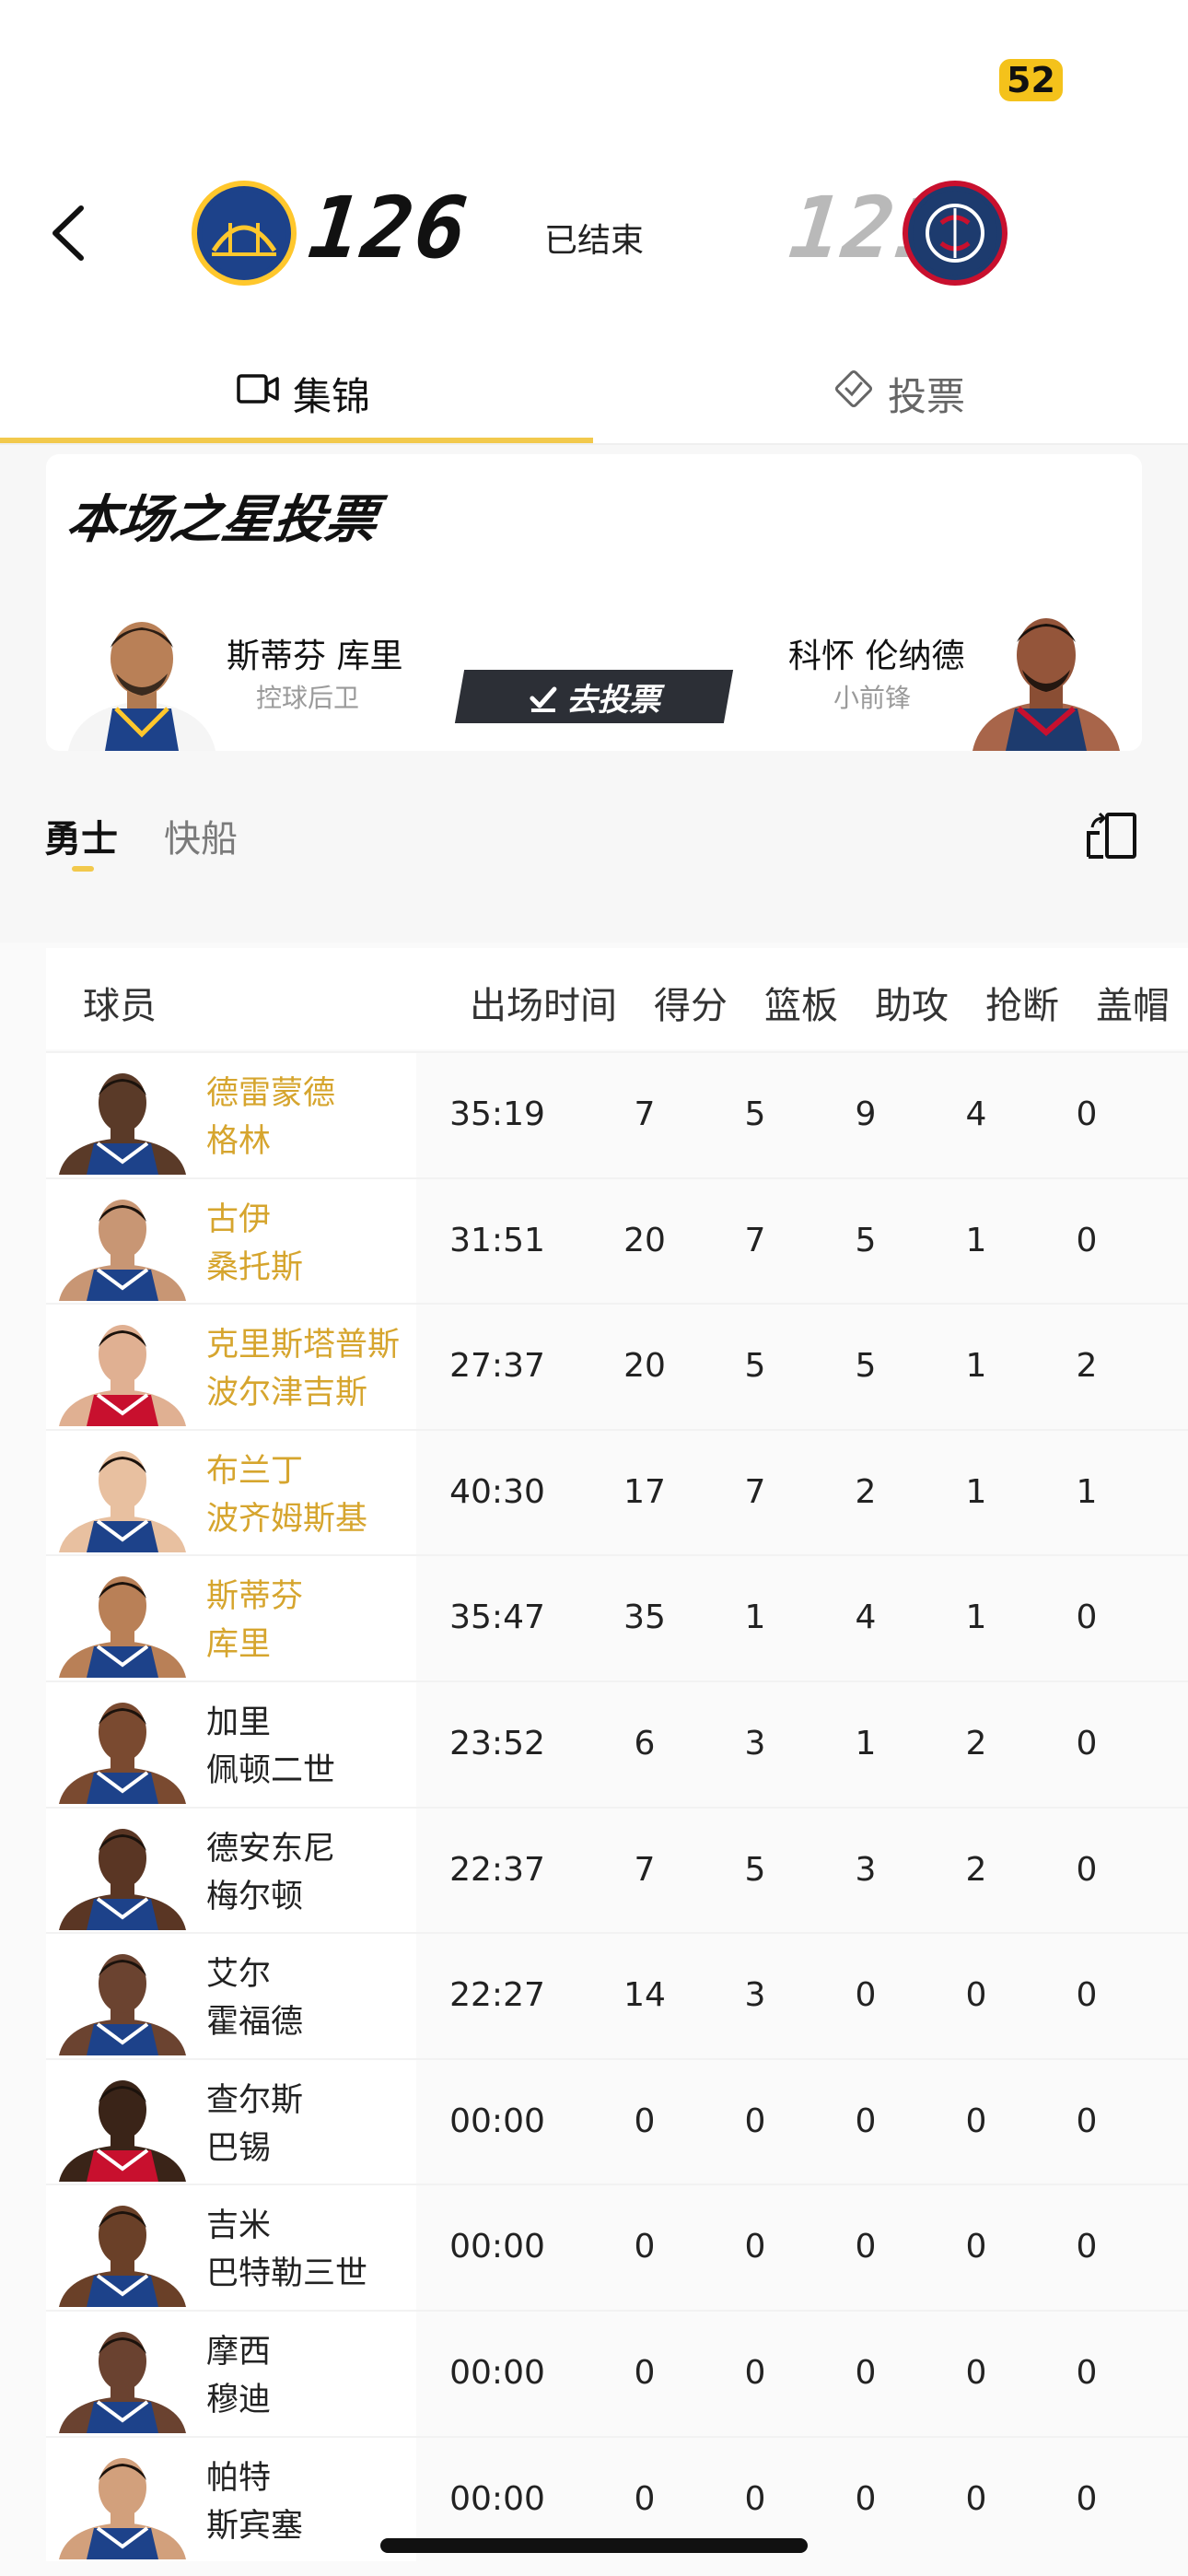 The width and height of the screenshot is (1188, 2576). I want to click on player-cell: 帕特 斯宾塞, so click(231, 2499).